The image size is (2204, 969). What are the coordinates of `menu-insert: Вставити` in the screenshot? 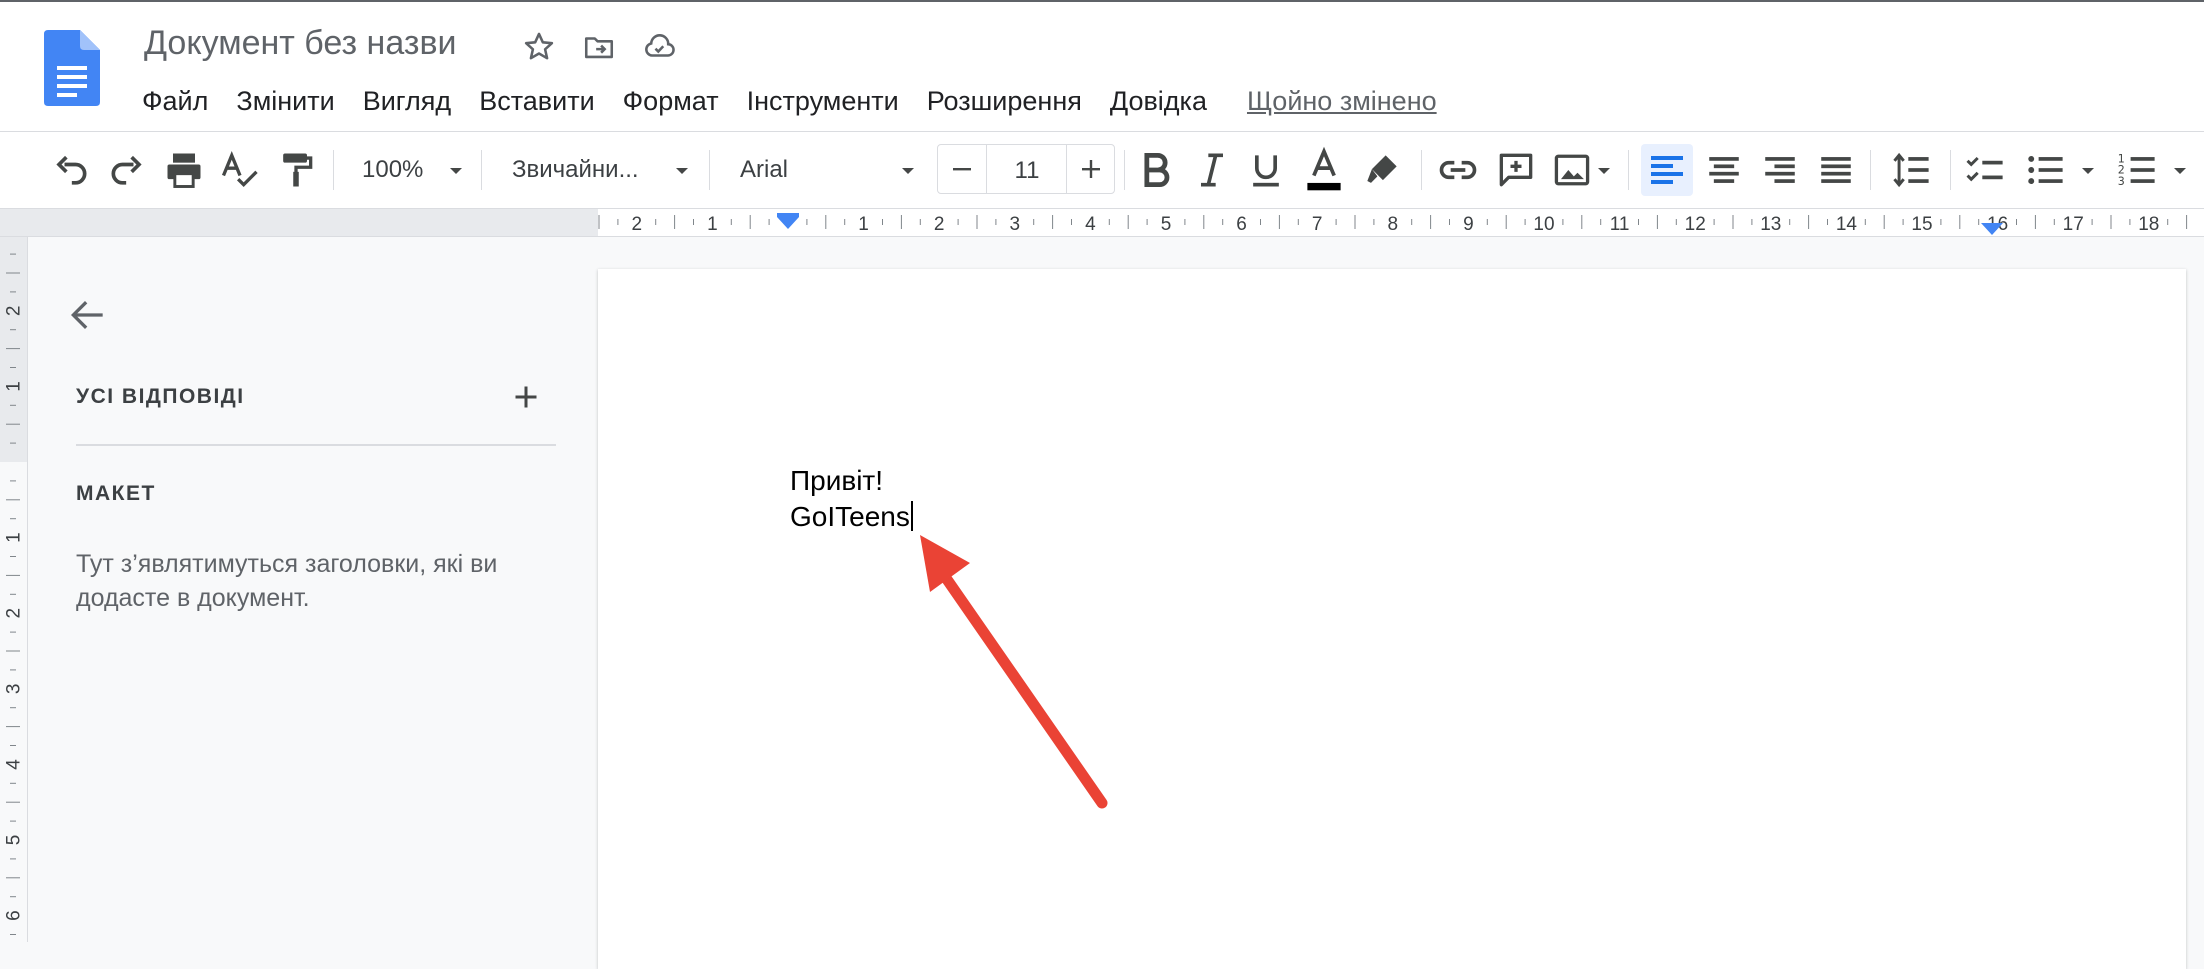 It's located at (536, 101).